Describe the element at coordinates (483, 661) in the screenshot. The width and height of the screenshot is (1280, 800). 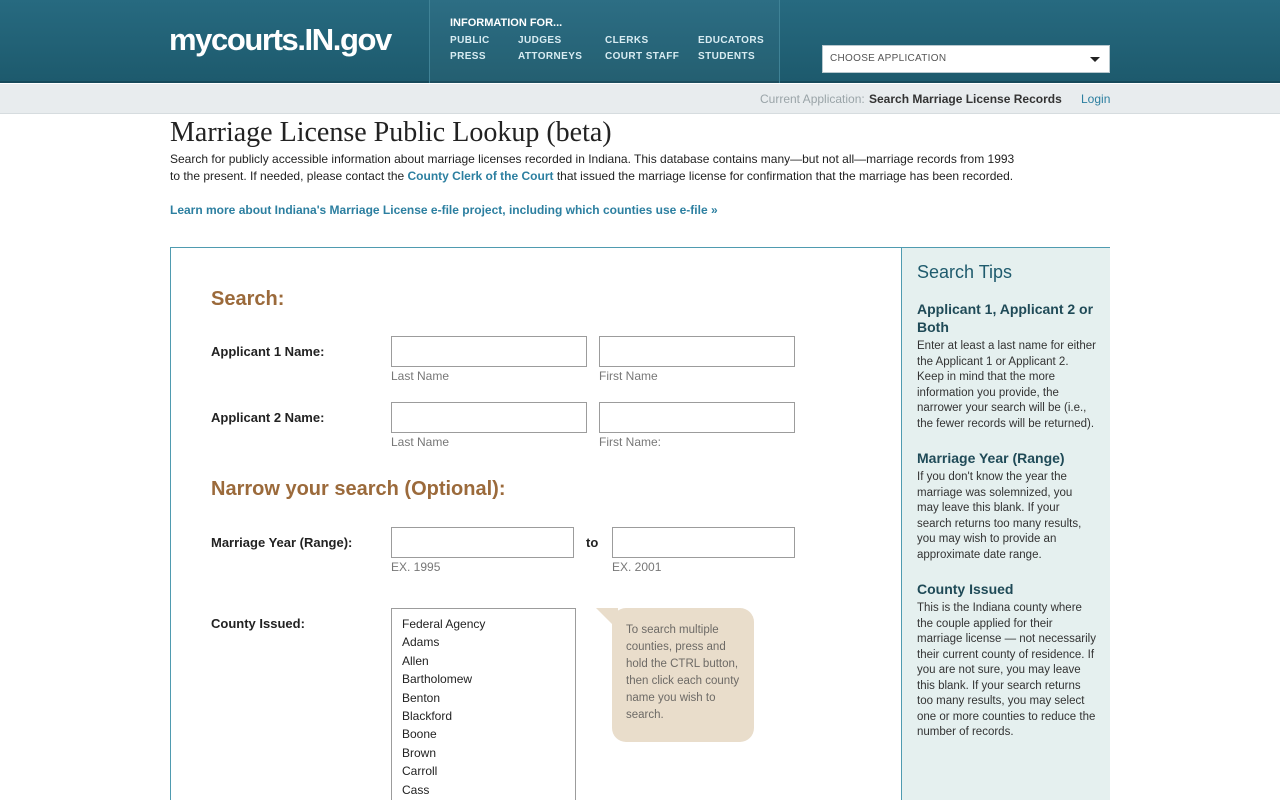
I see `county-option: Allen` at that location.